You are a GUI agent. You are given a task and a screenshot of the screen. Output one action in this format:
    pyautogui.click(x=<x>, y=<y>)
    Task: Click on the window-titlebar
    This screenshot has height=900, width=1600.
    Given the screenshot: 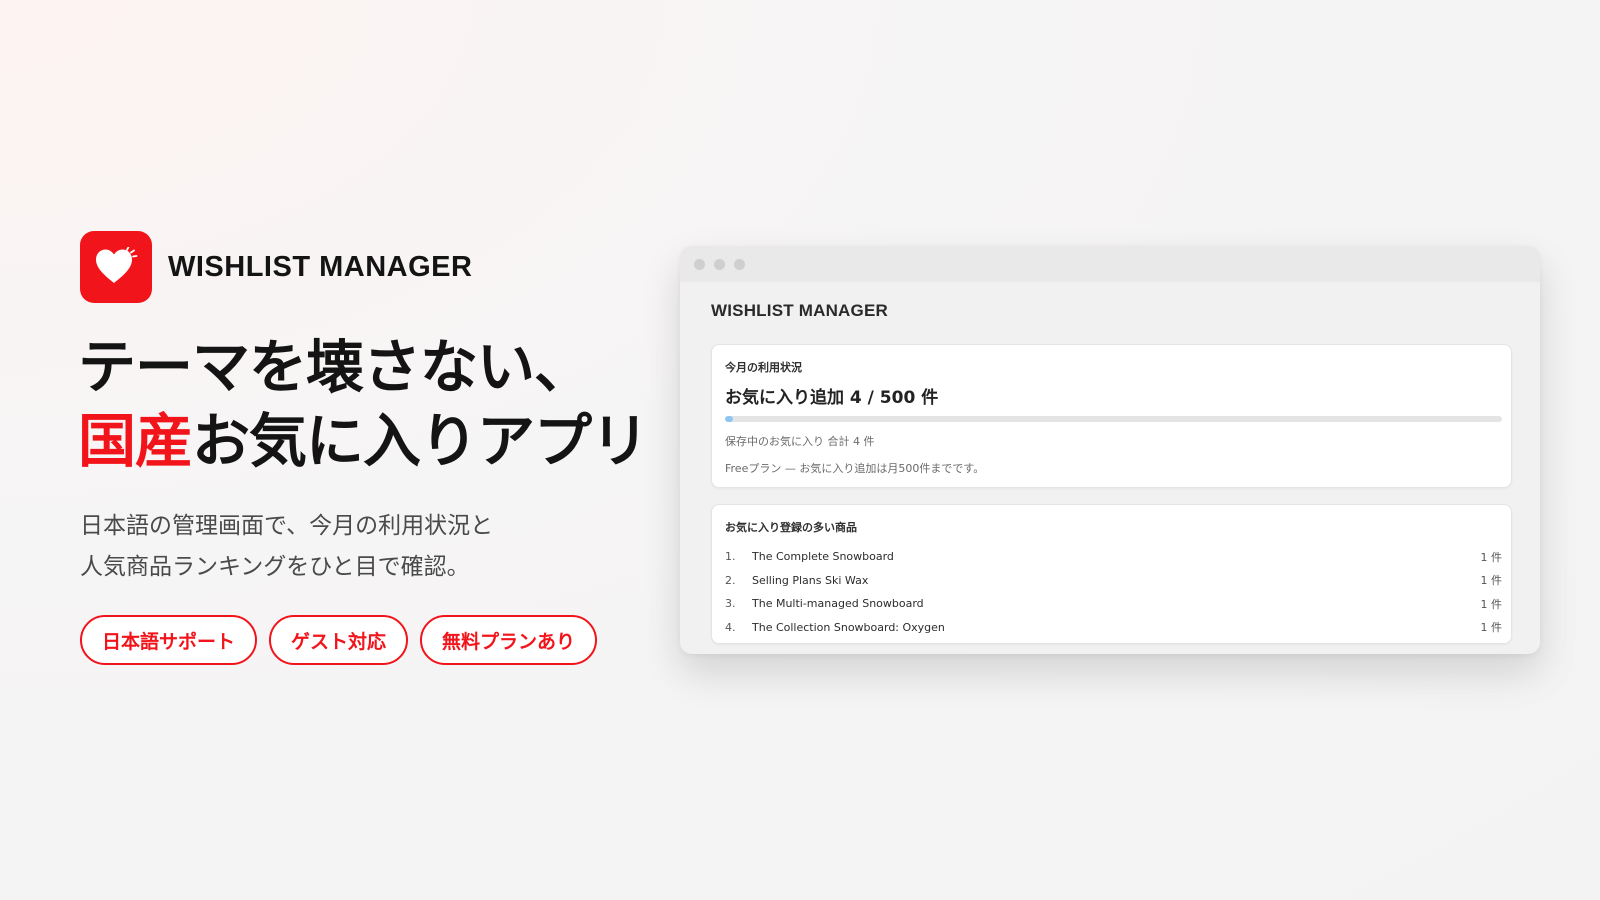 What is the action you would take?
    pyautogui.click(x=1110, y=264)
    